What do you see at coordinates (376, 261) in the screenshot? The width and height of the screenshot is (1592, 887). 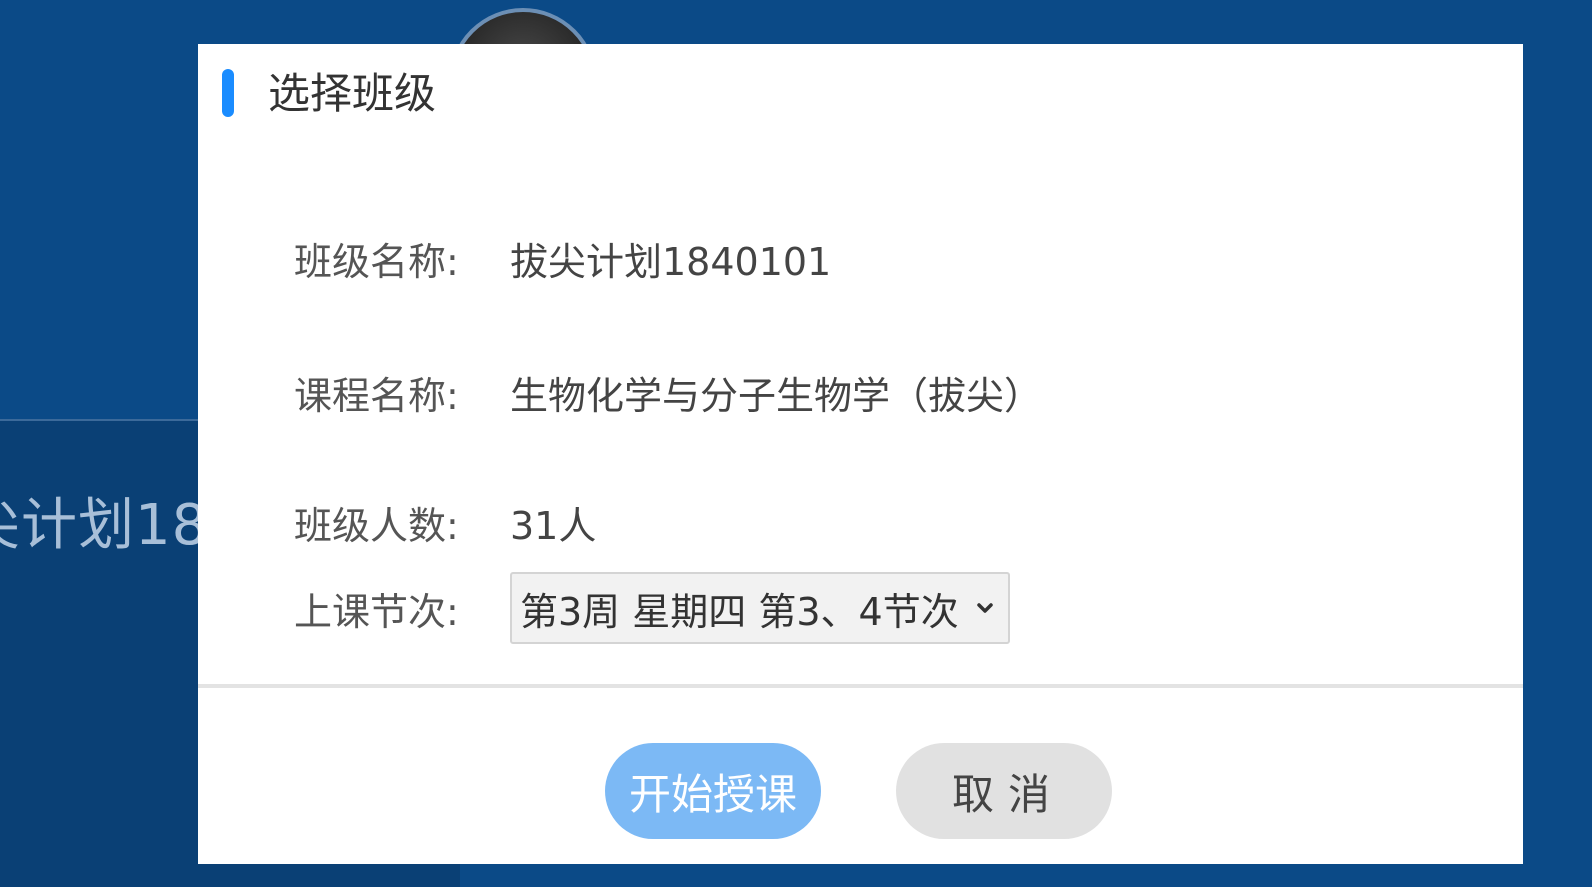 I see `class-name-label: 班级名称:` at bounding box center [376, 261].